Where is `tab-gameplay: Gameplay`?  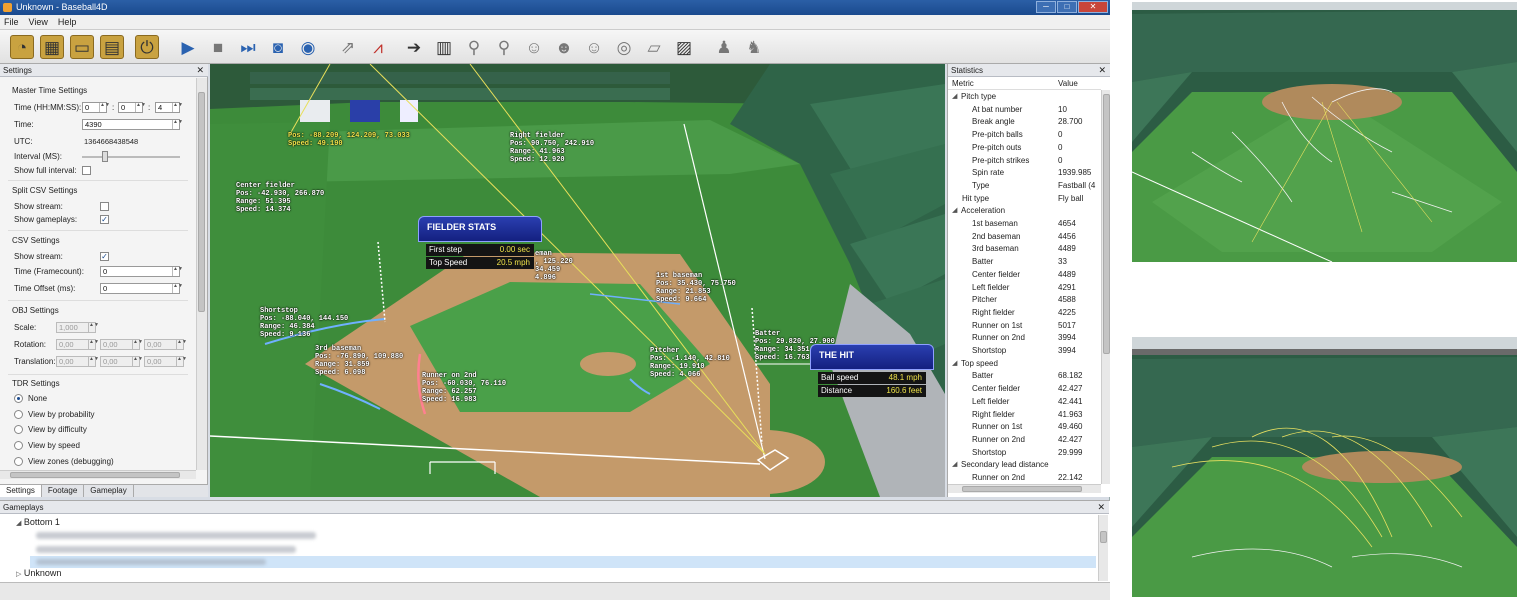 tab-gameplay: Gameplay is located at coordinates (109, 491).